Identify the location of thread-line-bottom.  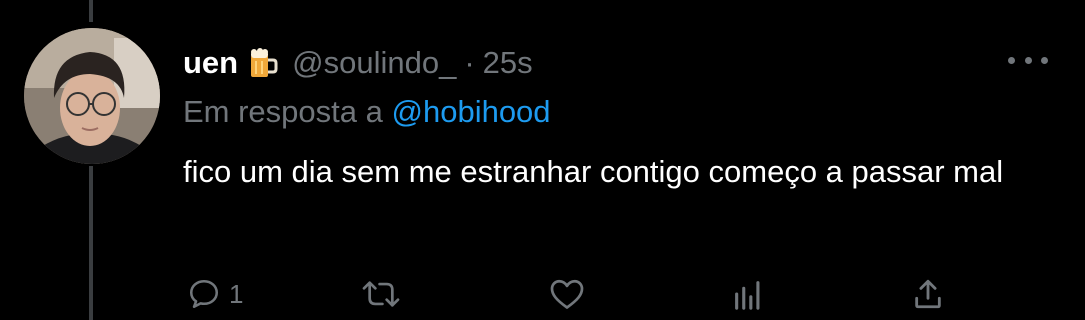
(91, 243).